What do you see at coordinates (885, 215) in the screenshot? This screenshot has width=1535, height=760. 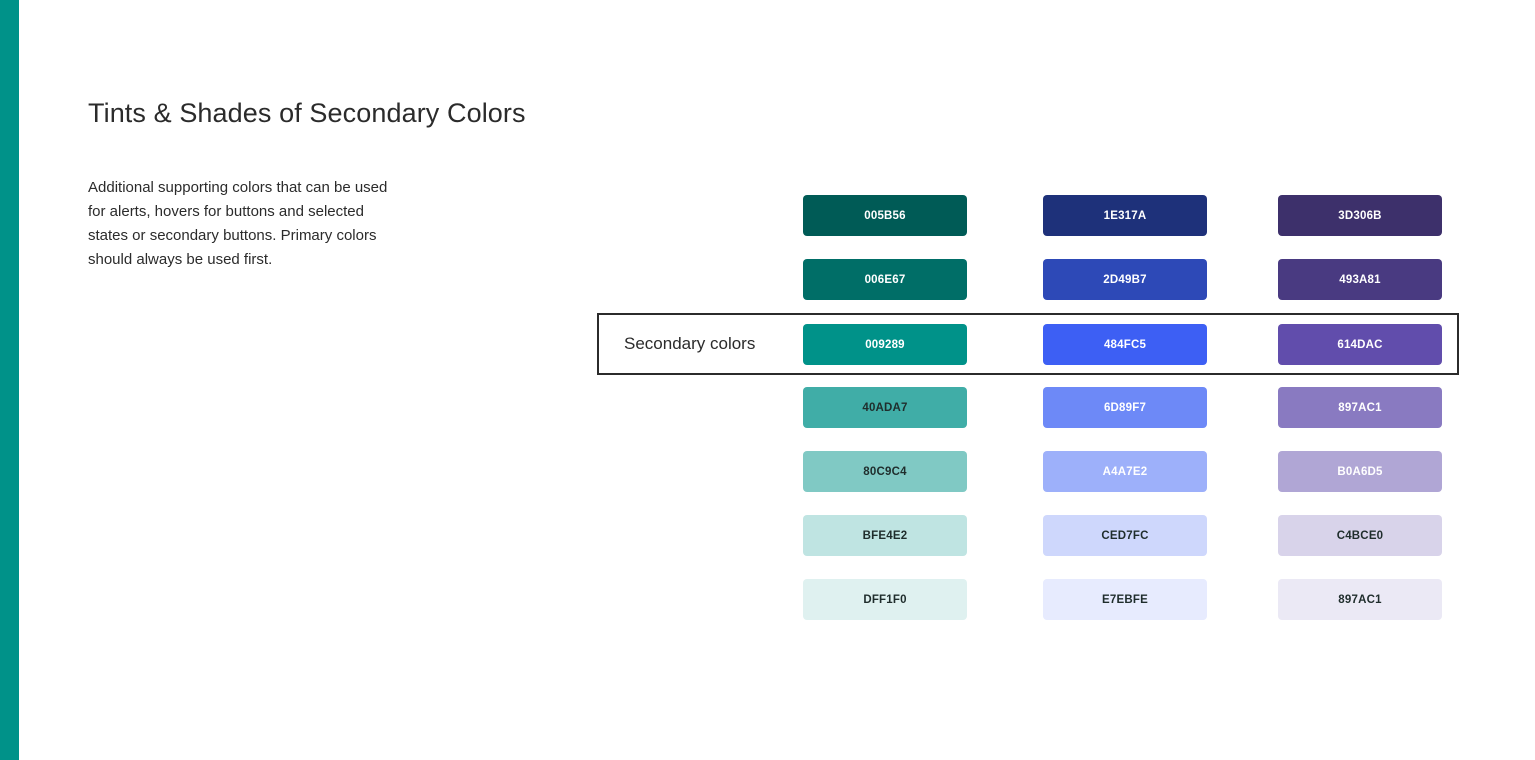 I see `color-swatch-teal-1: 005B56` at bounding box center [885, 215].